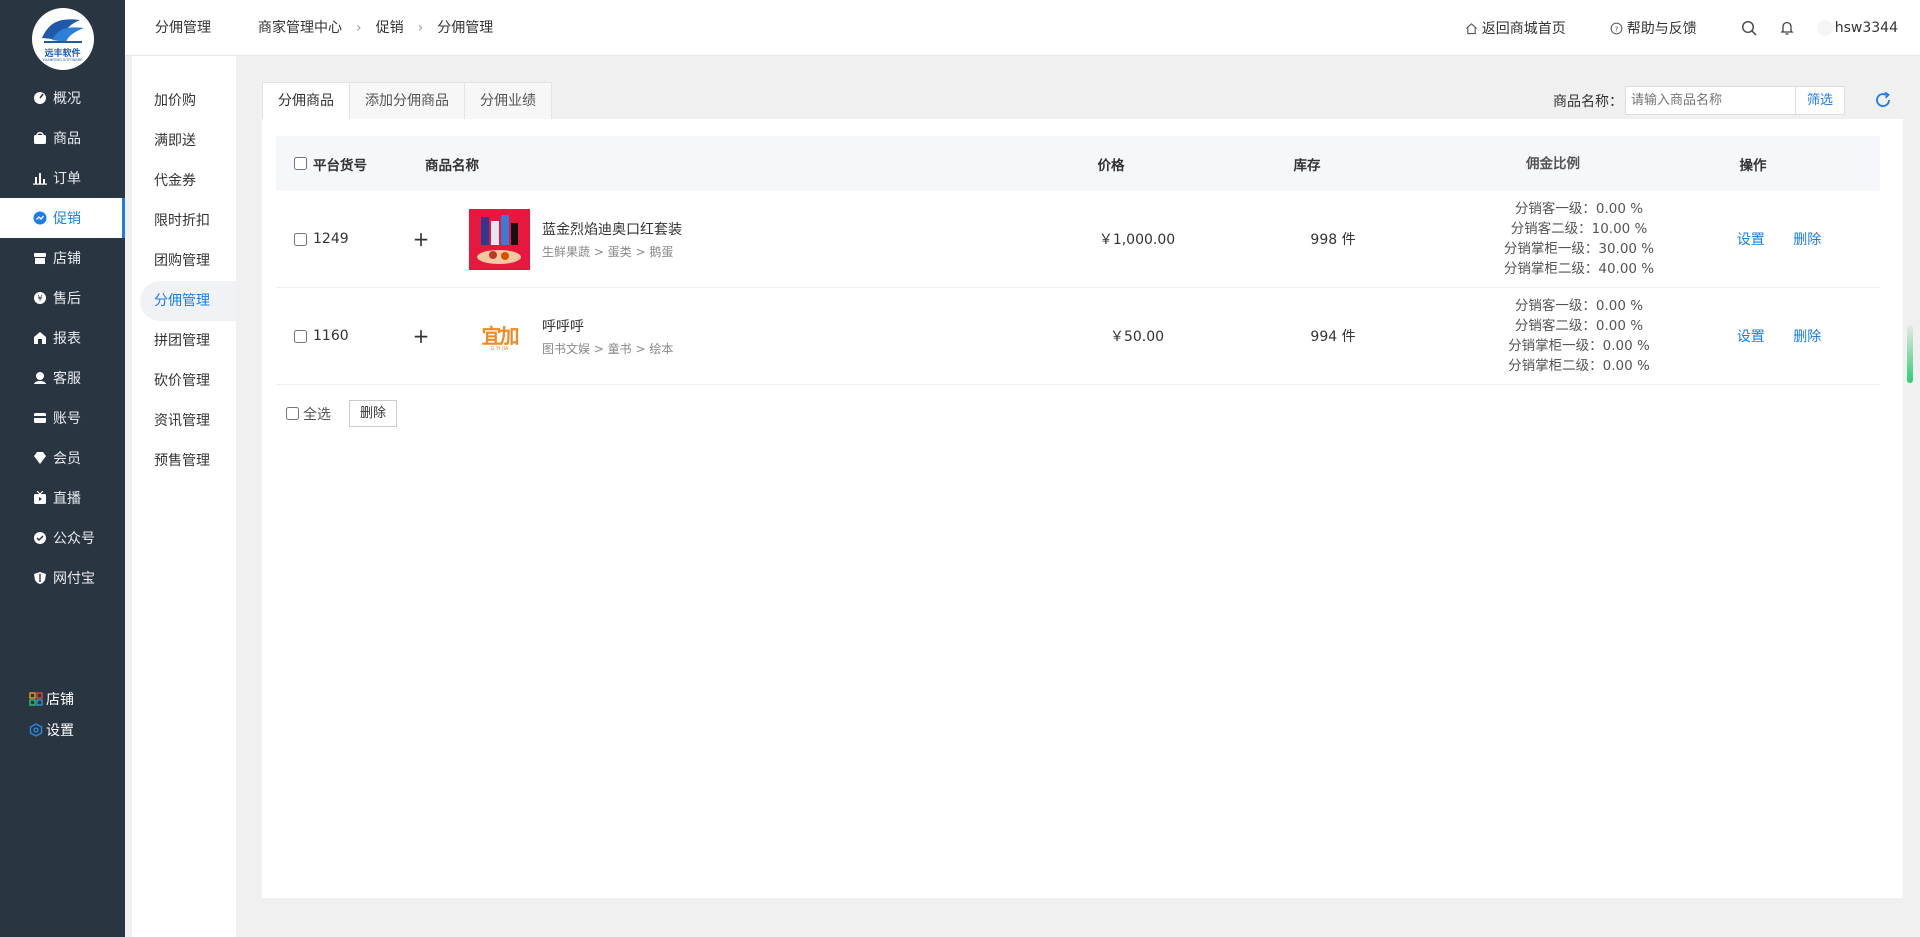 Image resolution: width=1920 pixels, height=937 pixels. I want to click on member-icon, so click(40, 458).